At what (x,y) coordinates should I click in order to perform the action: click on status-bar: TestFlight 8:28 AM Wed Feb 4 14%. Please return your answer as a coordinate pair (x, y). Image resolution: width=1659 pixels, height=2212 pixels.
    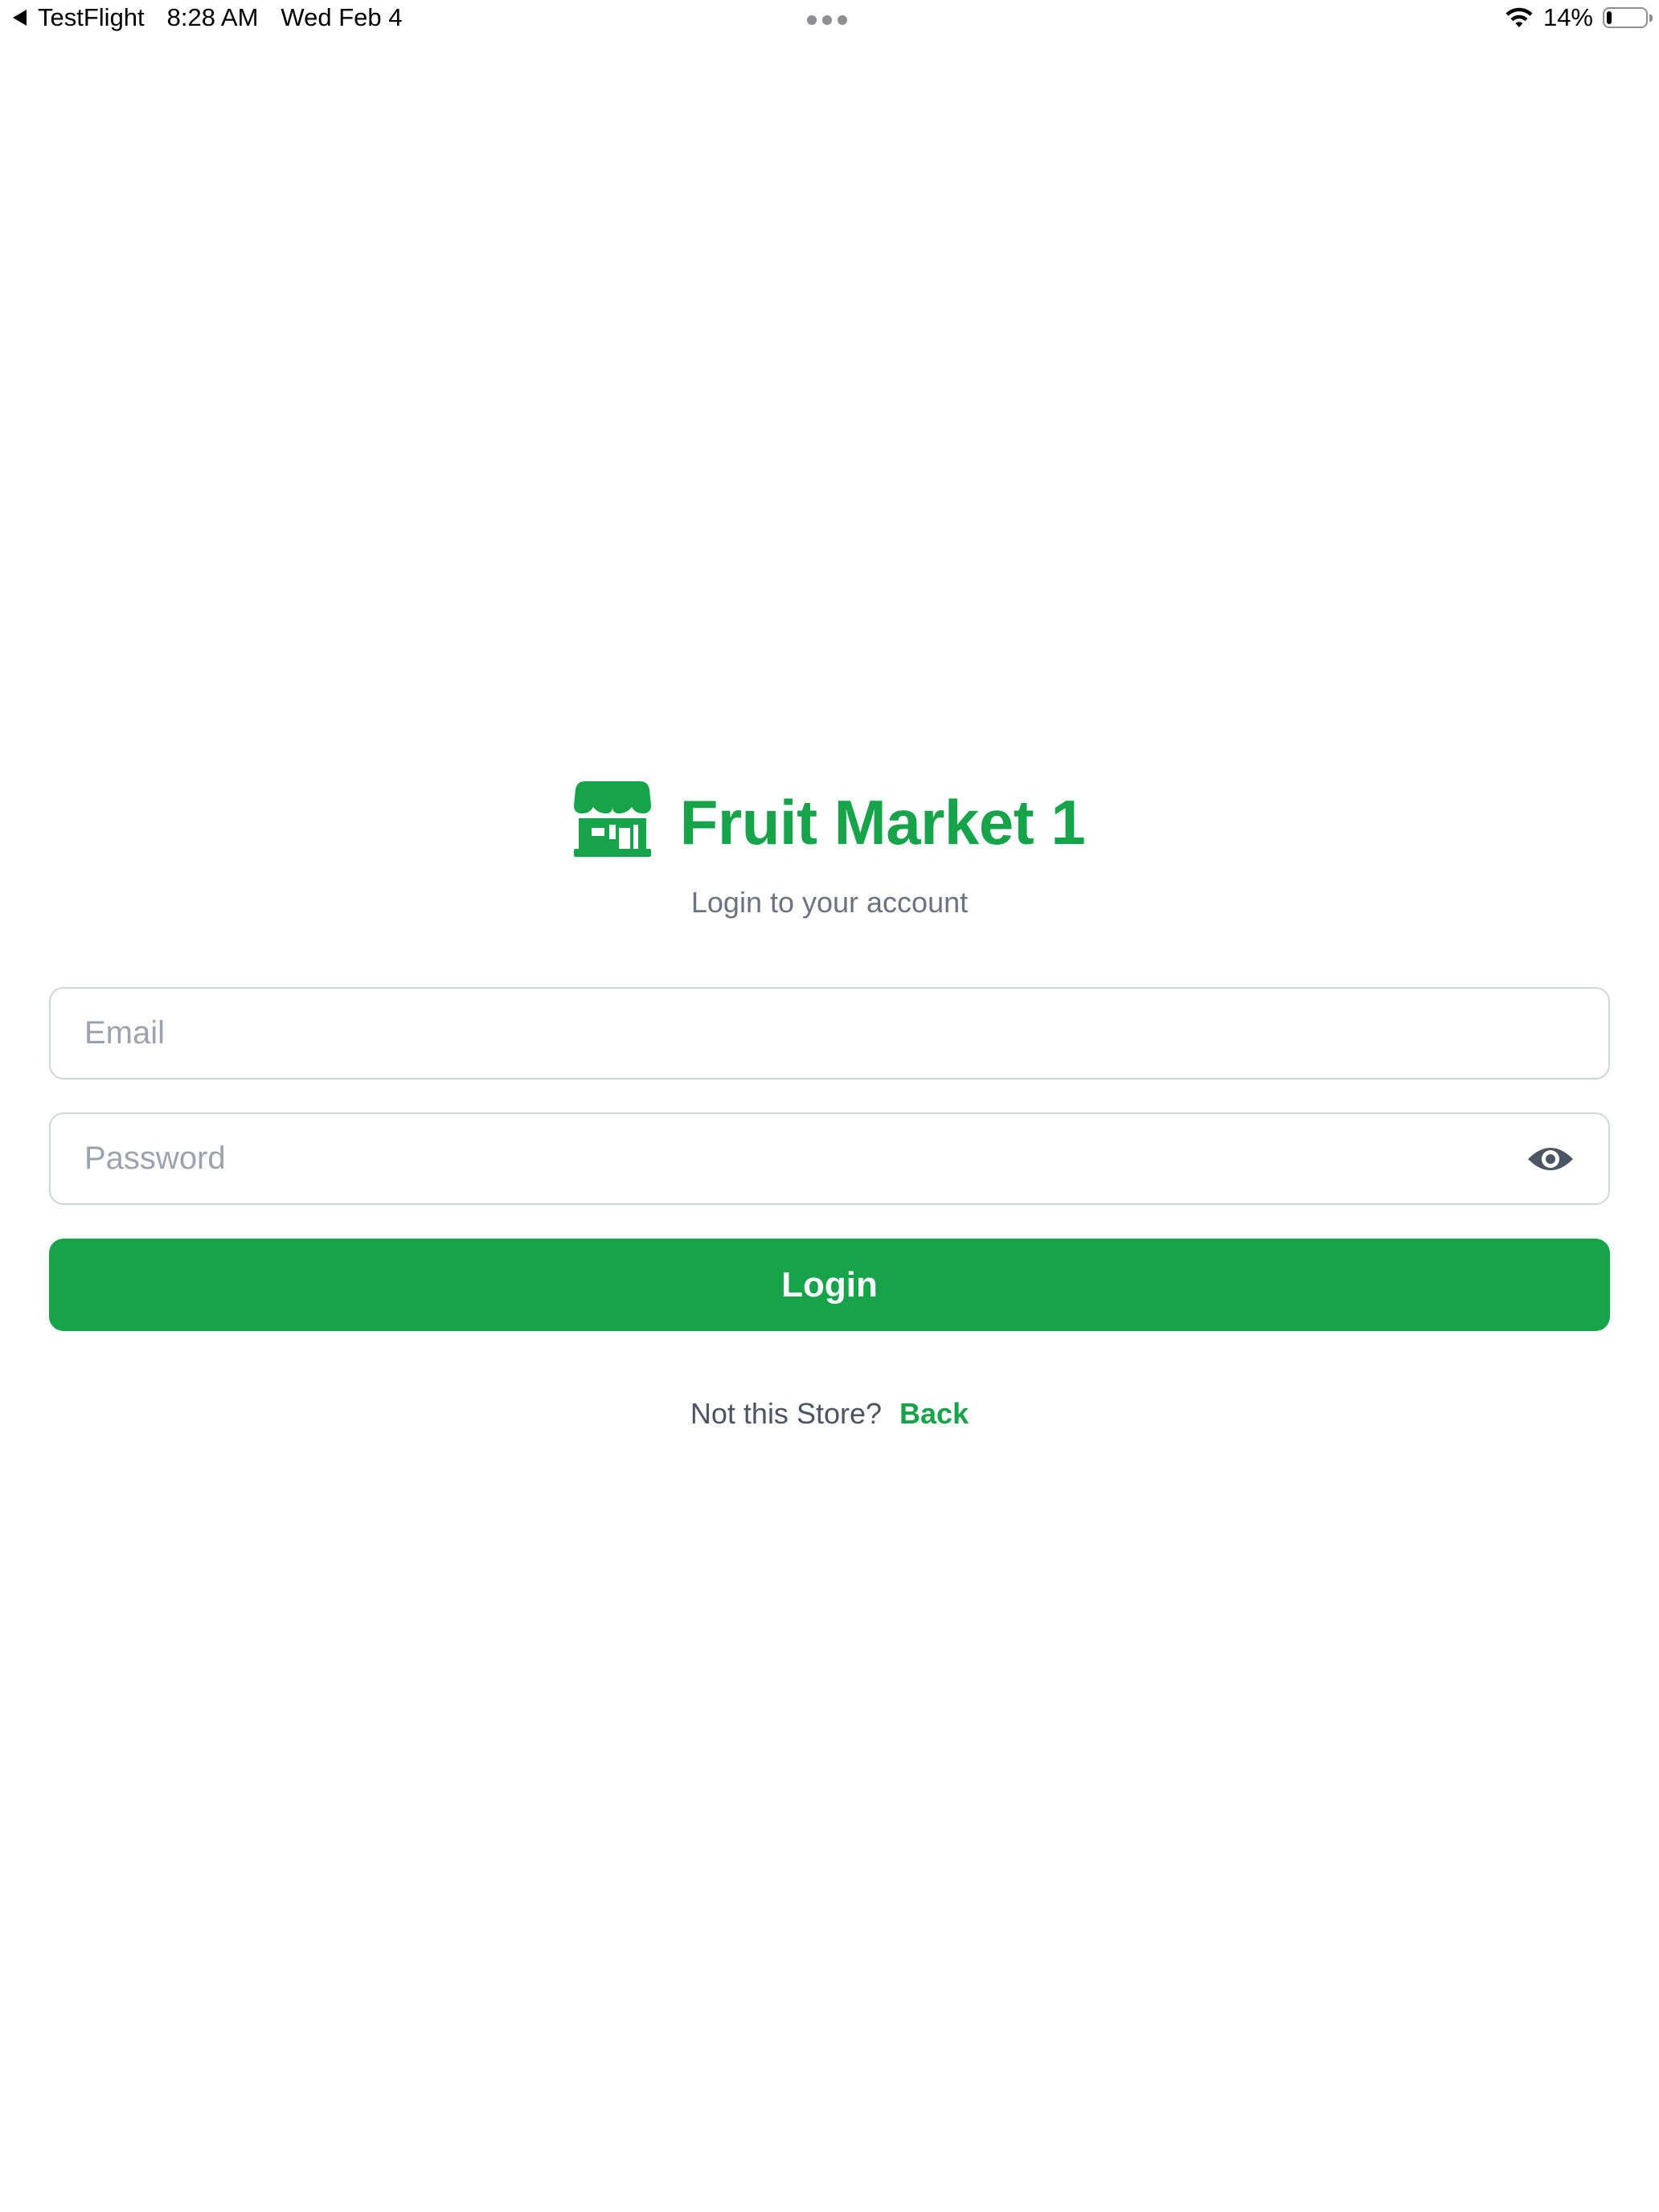
    Looking at the image, I should click on (829, 21).